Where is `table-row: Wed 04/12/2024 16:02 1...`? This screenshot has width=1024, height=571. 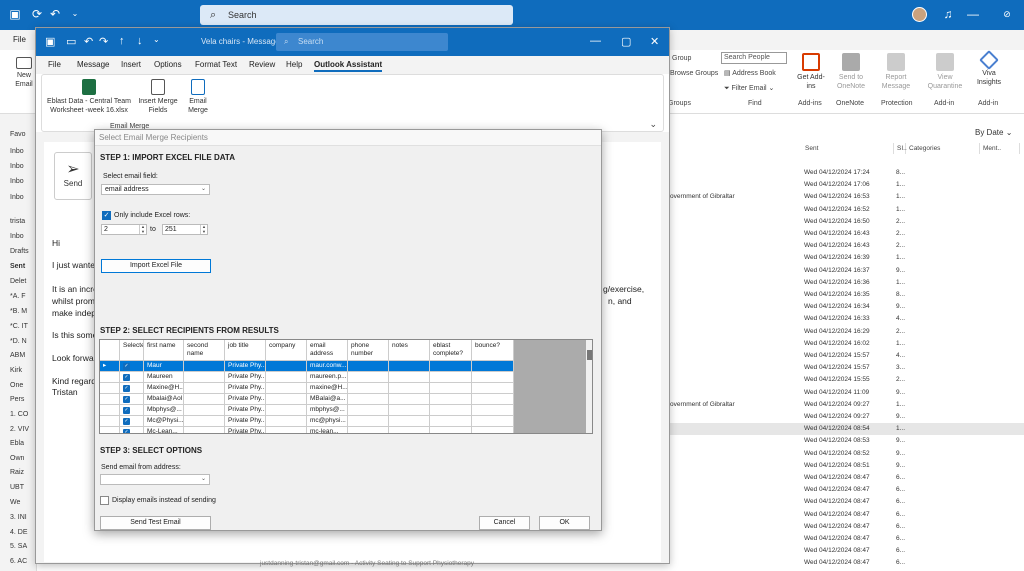 table-row: Wed 04/12/2024 16:02 1... is located at coordinates (847, 344).